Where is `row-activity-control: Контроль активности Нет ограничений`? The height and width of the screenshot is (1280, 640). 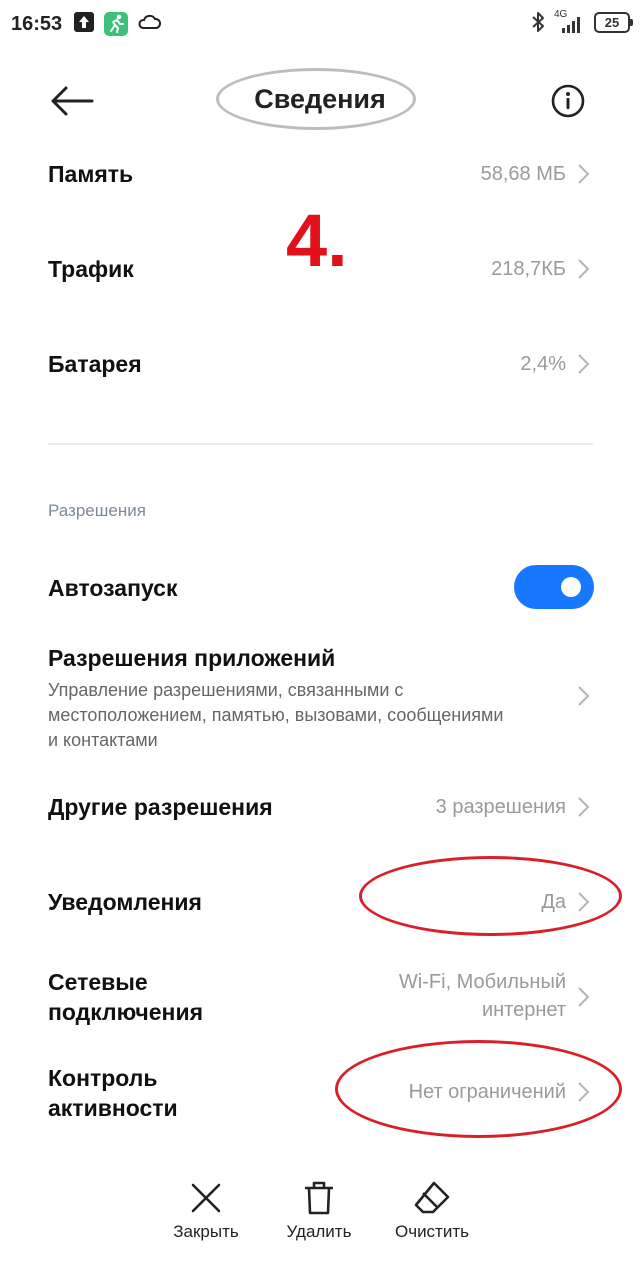
row-activity-control: Контроль активности Нет ограничений is located at coordinates (320, 1093).